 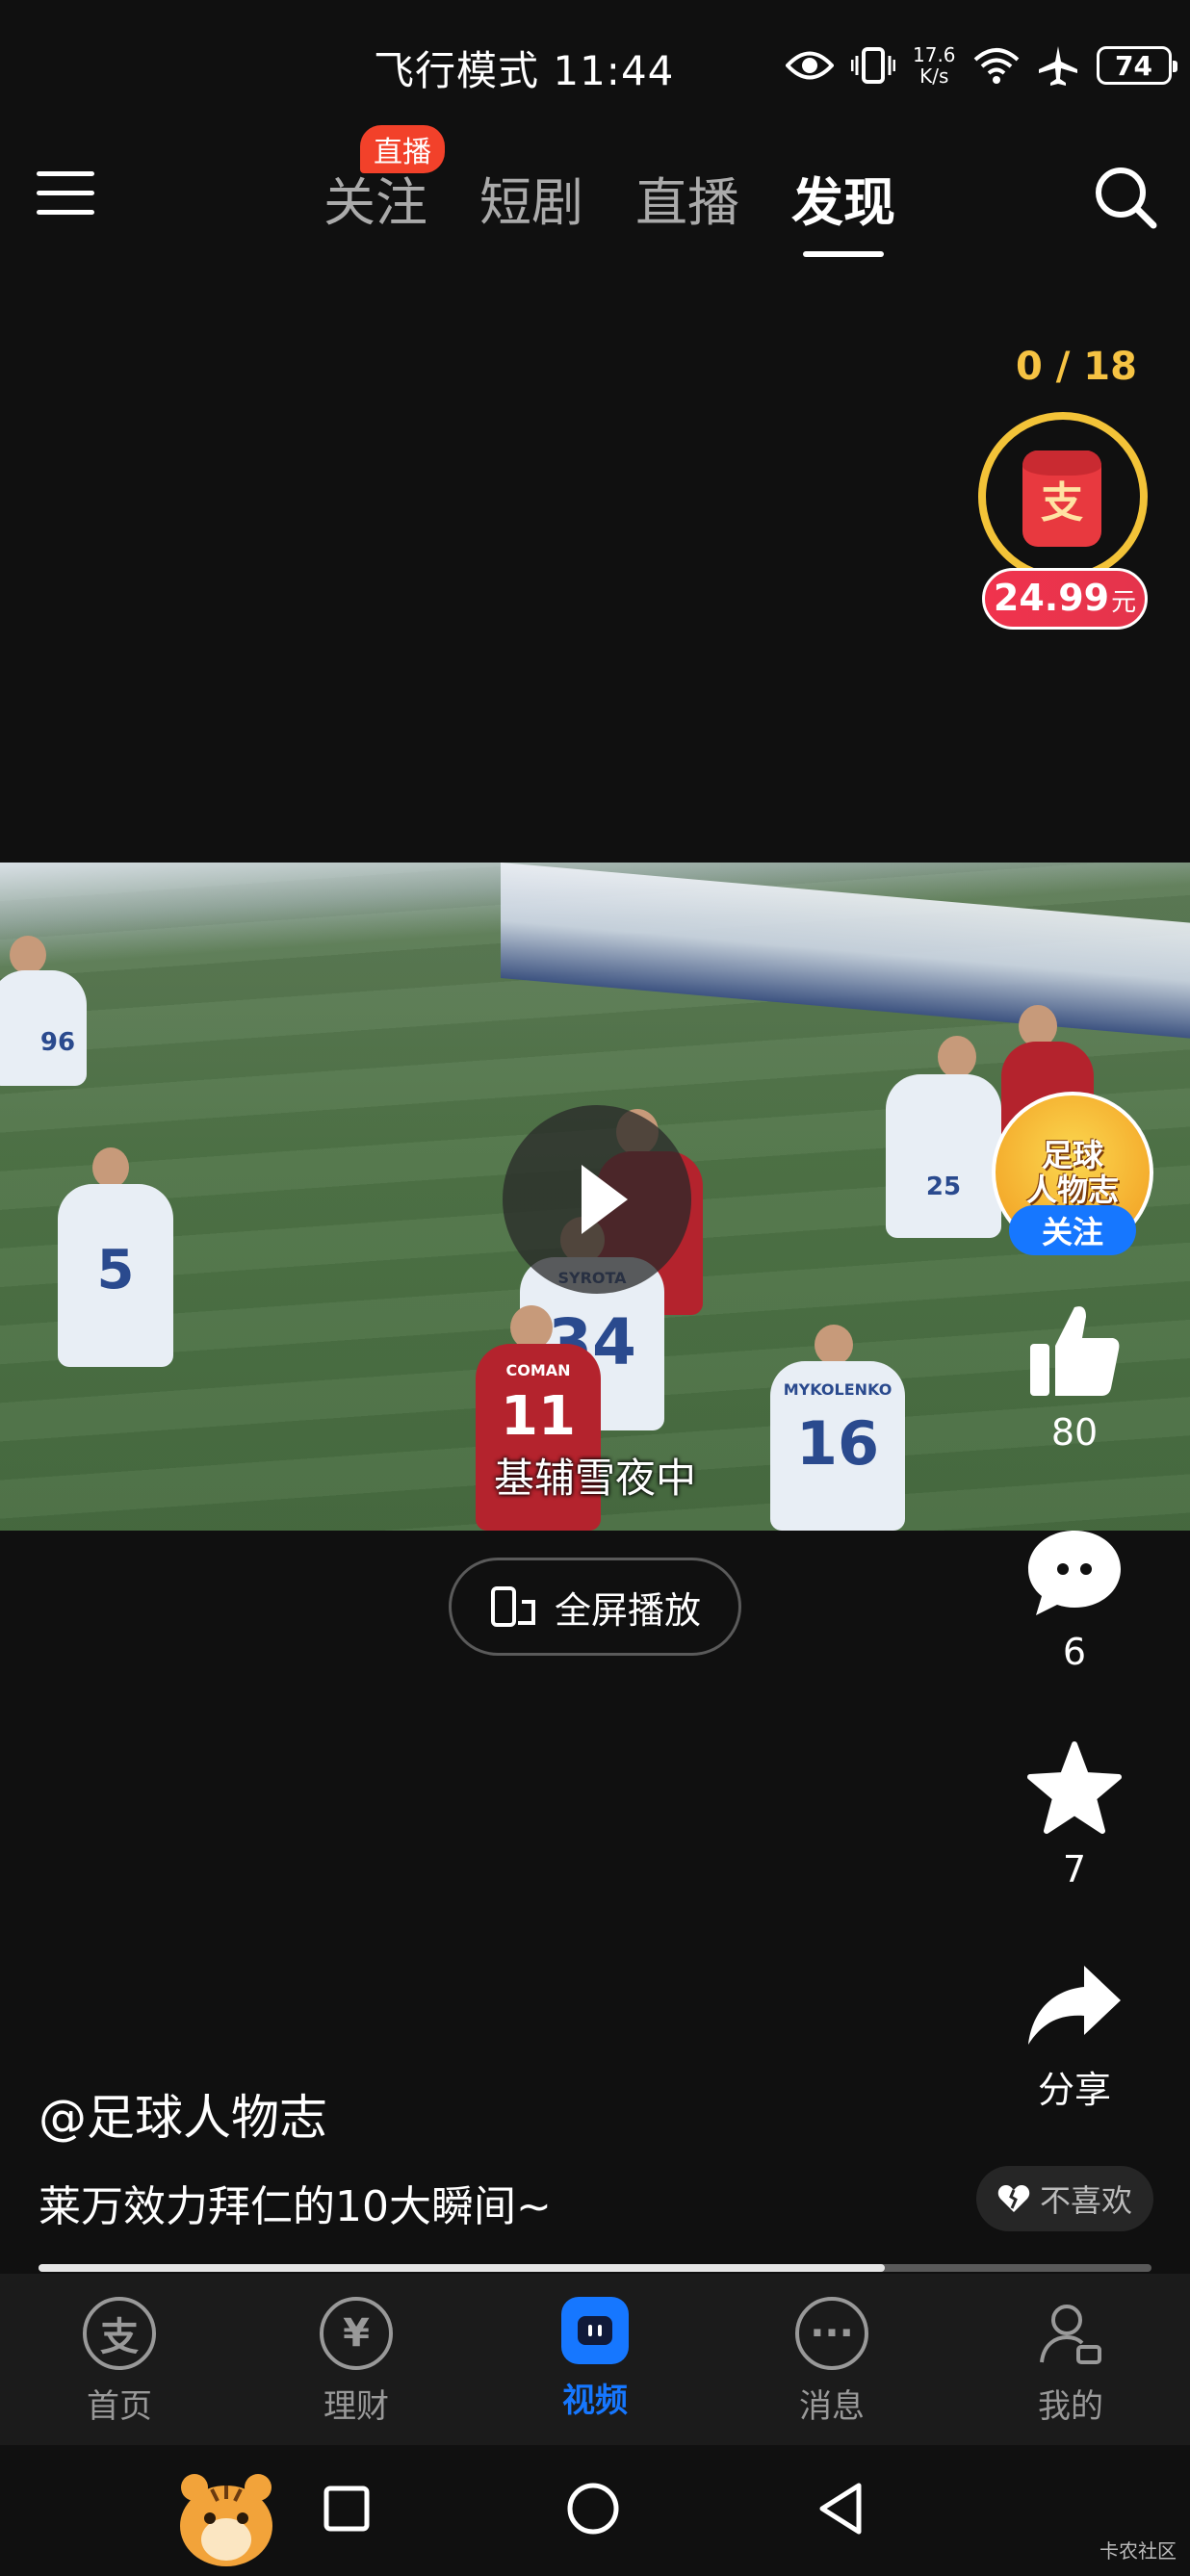 I want to click on share-icon, so click(x=1075, y=2006).